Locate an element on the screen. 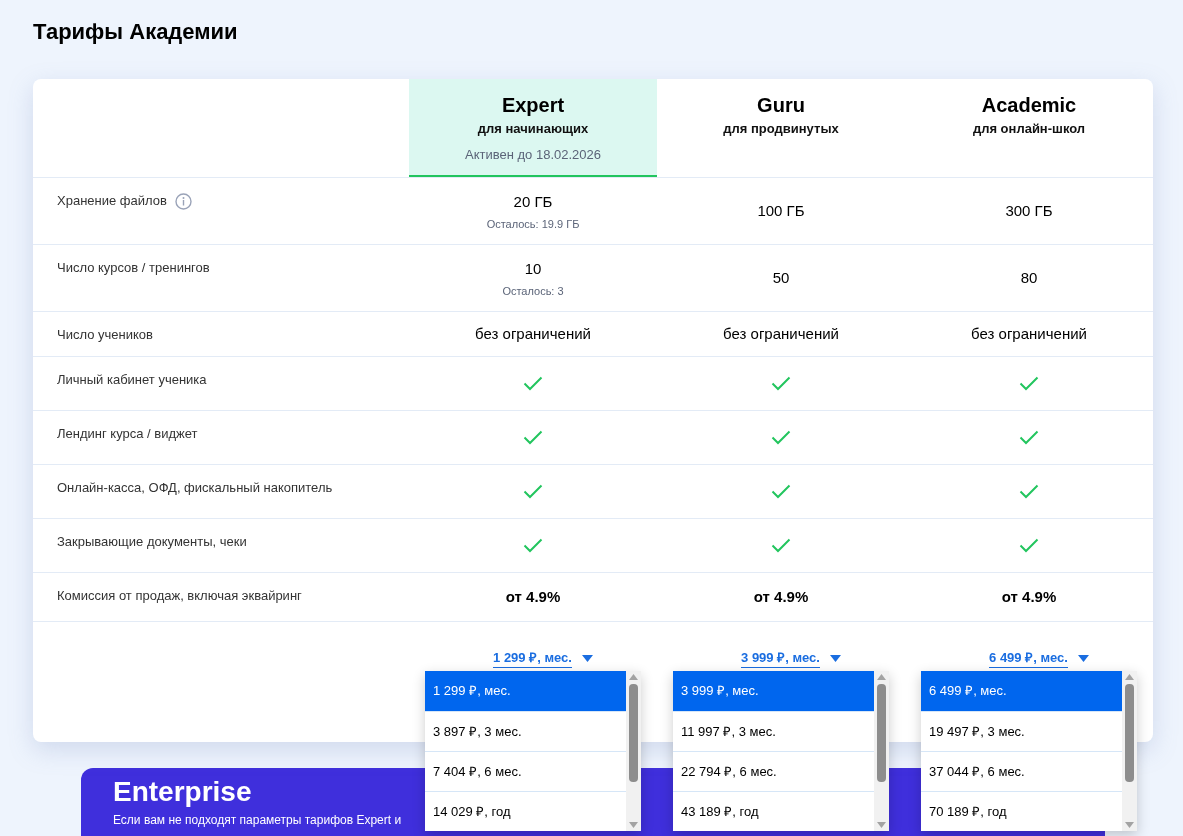 This screenshot has height=836, width=1183. cell-value: 10 is located at coordinates (533, 269).